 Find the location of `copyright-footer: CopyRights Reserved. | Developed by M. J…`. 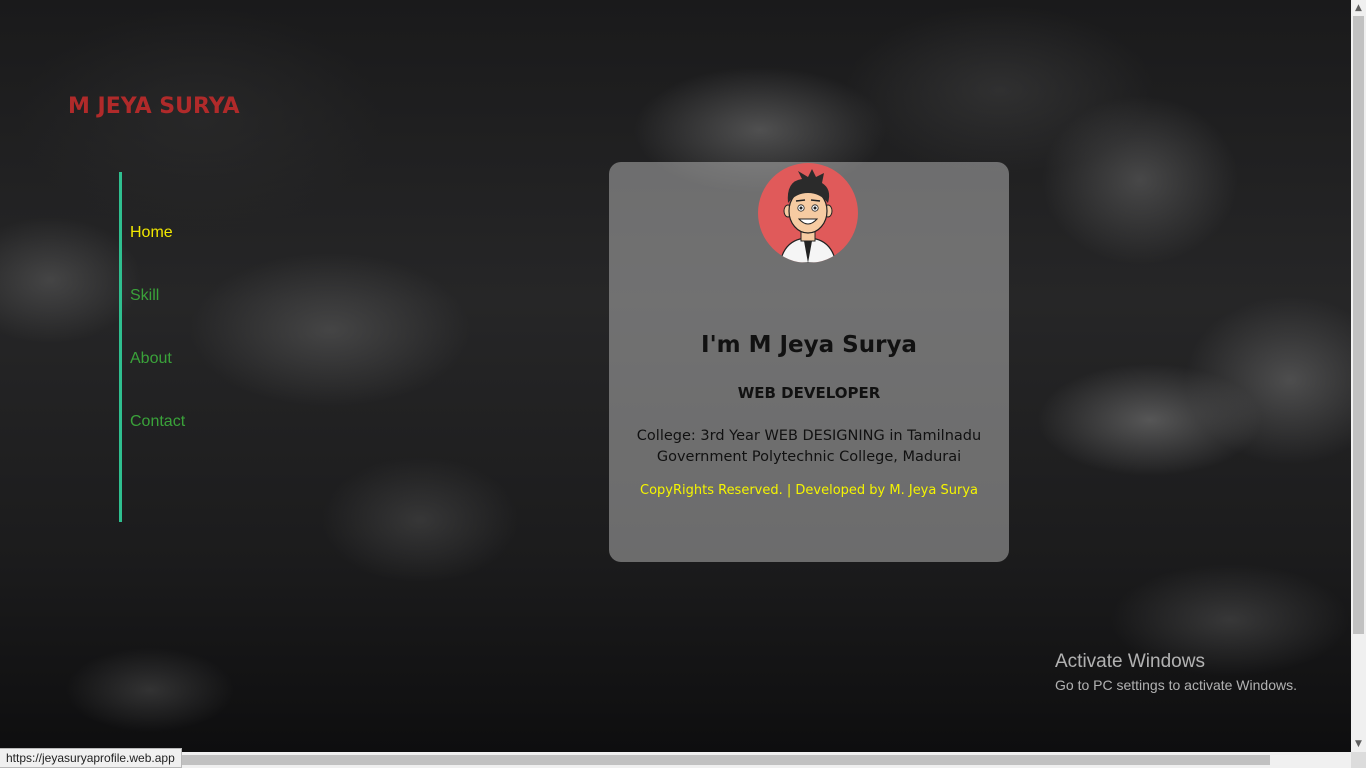

copyright-footer: CopyRights Reserved. | Developed by M. J… is located at coordinates (809, 490).